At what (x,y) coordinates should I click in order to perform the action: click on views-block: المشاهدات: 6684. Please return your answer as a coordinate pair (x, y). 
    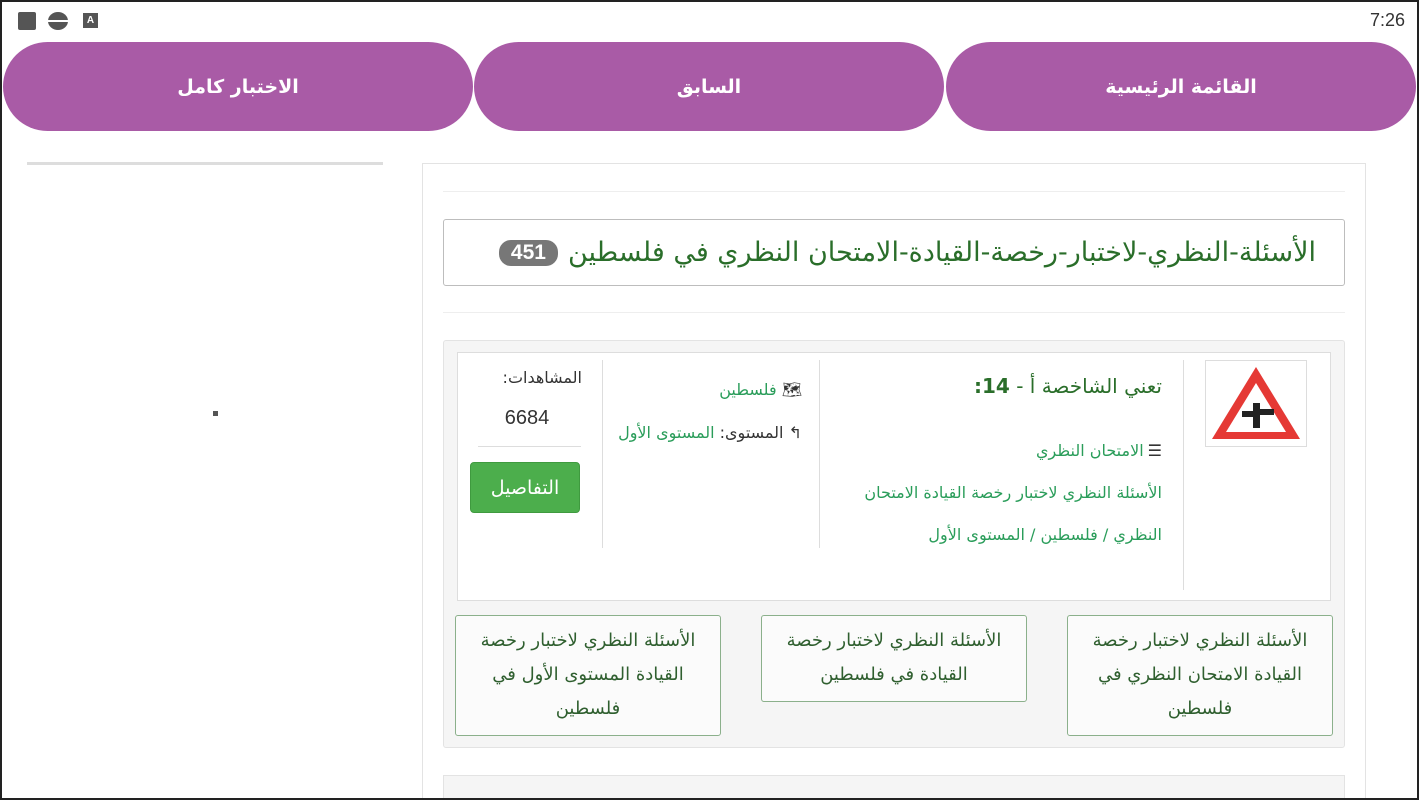
    Looking at the image, I should click on (527, 399).